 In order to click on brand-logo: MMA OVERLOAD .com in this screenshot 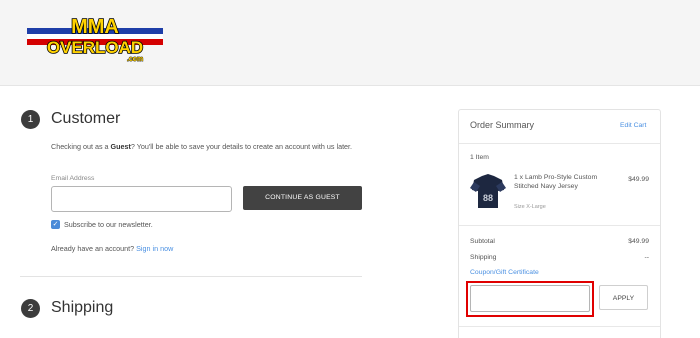, I will do `click(95, 37)`.